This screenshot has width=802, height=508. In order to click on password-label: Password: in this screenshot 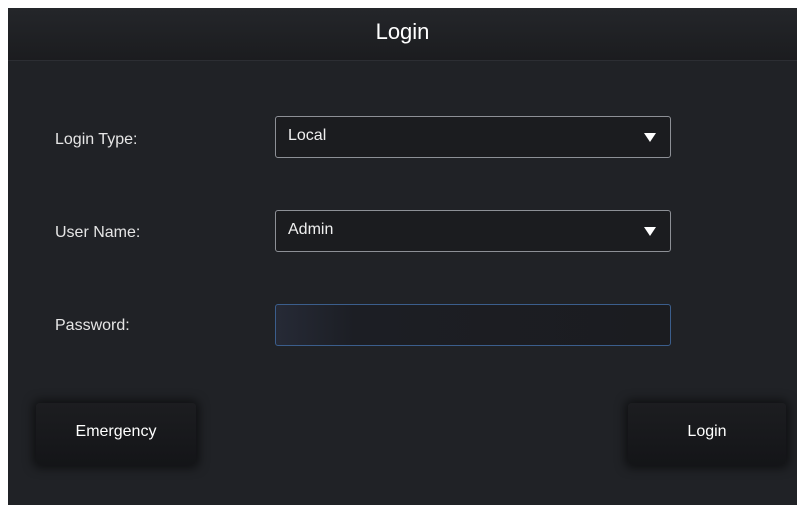, I will do `click(92, 325)`.